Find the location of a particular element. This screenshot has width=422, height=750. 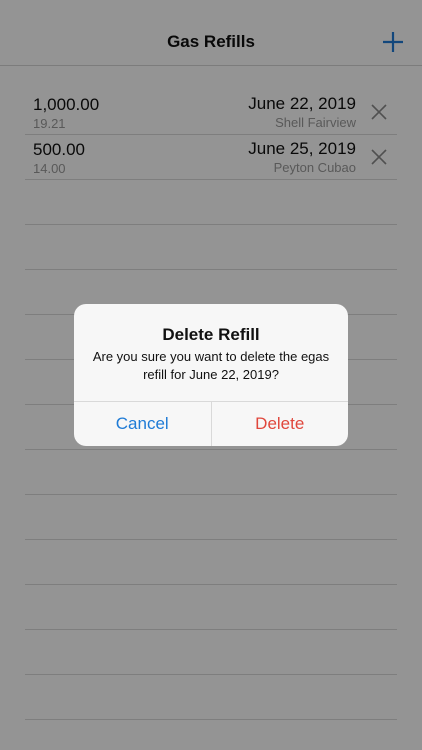

alert-title: Delete Refill is located at coordinates (211, 334).